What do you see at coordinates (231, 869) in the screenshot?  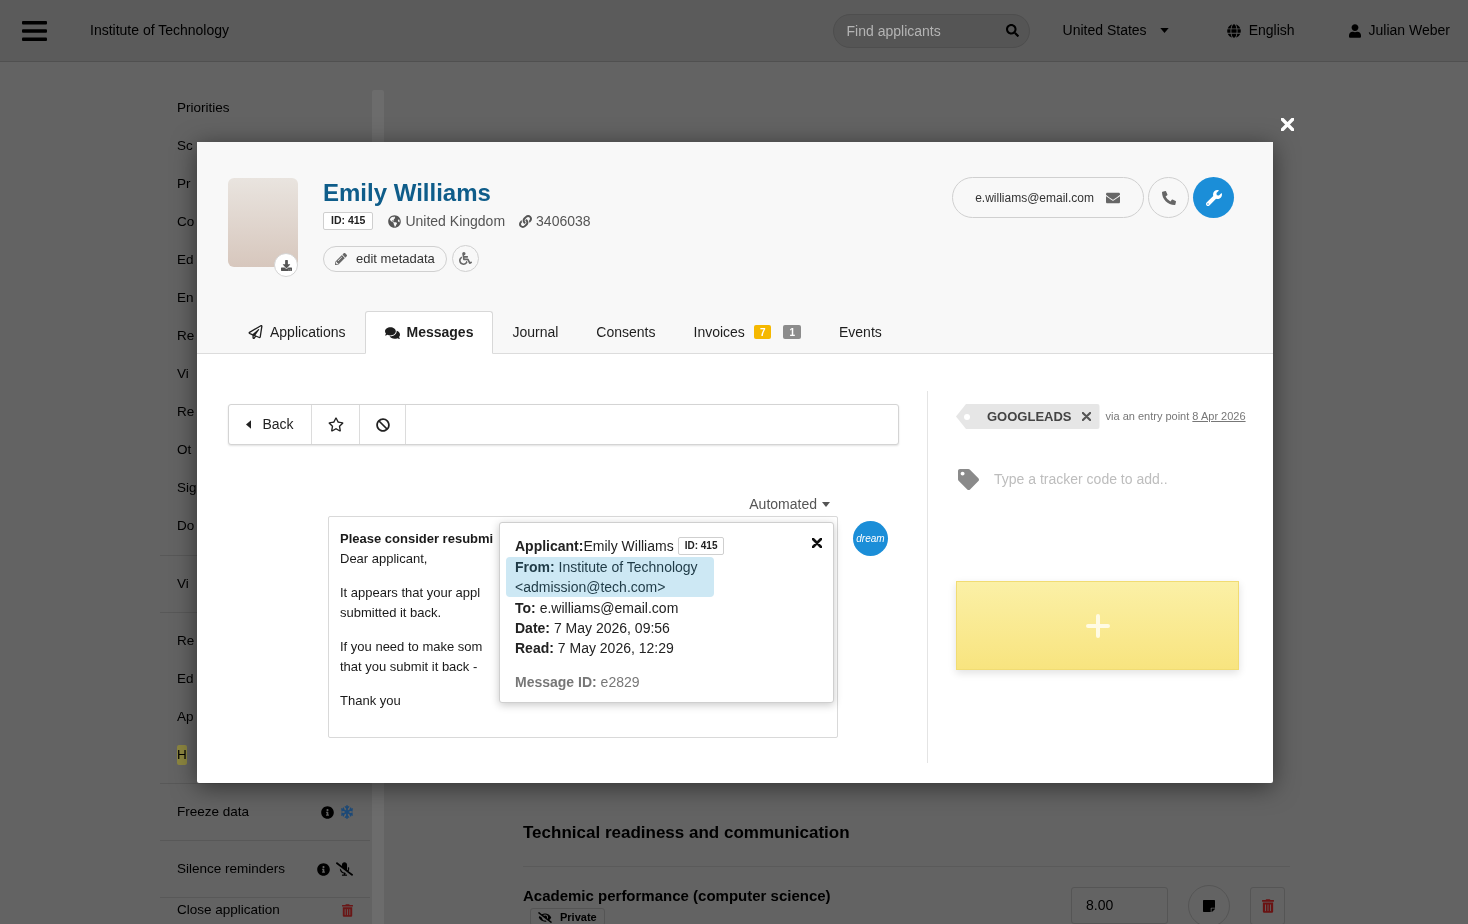 I see `sidebar-action: Silence reminders` at bounding box center [231, 869].